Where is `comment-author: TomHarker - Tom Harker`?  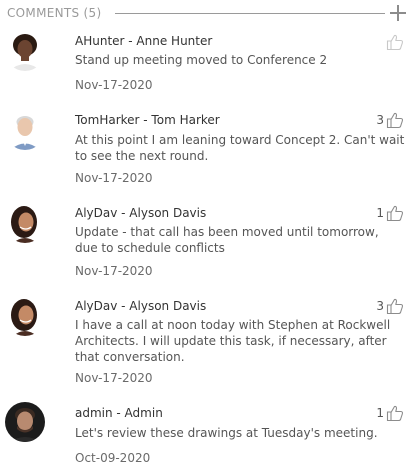
comment-author: TomHarker - Tom Harker is located at coordinates (147, 120).